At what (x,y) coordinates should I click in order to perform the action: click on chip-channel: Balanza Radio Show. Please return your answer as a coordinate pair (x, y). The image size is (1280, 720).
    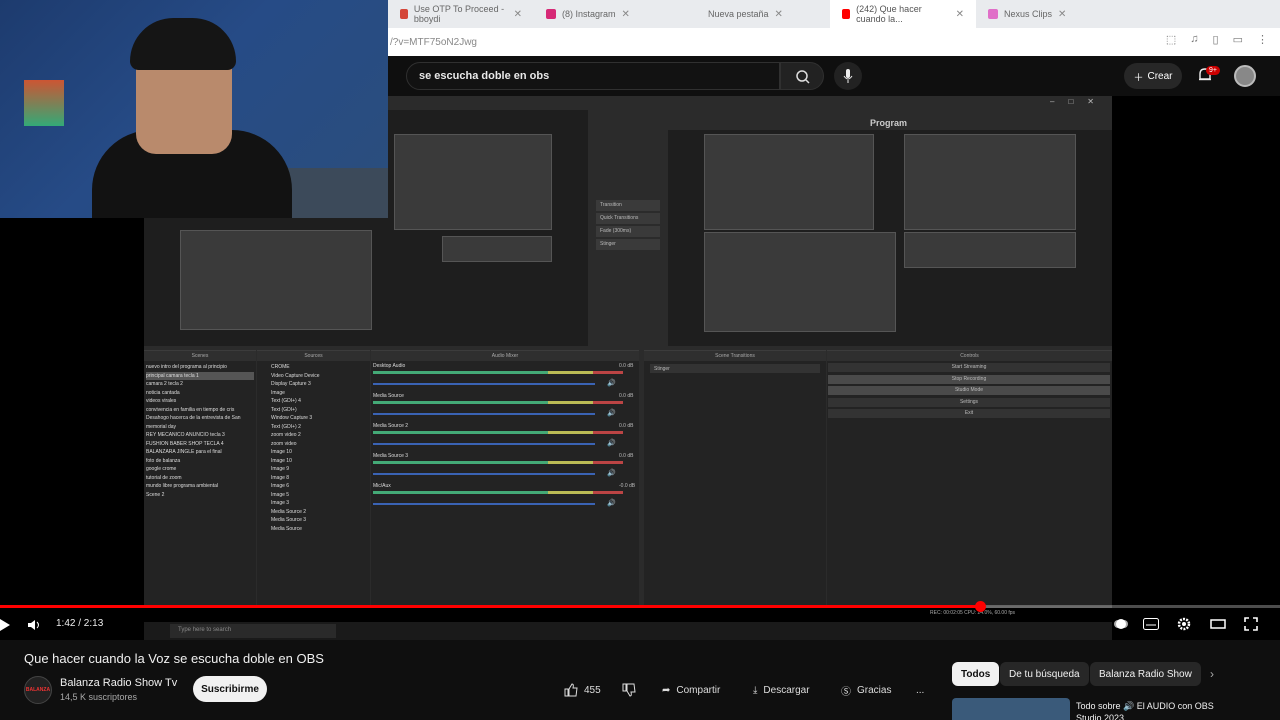
    Looking at the image, I should click on (1145, 674).